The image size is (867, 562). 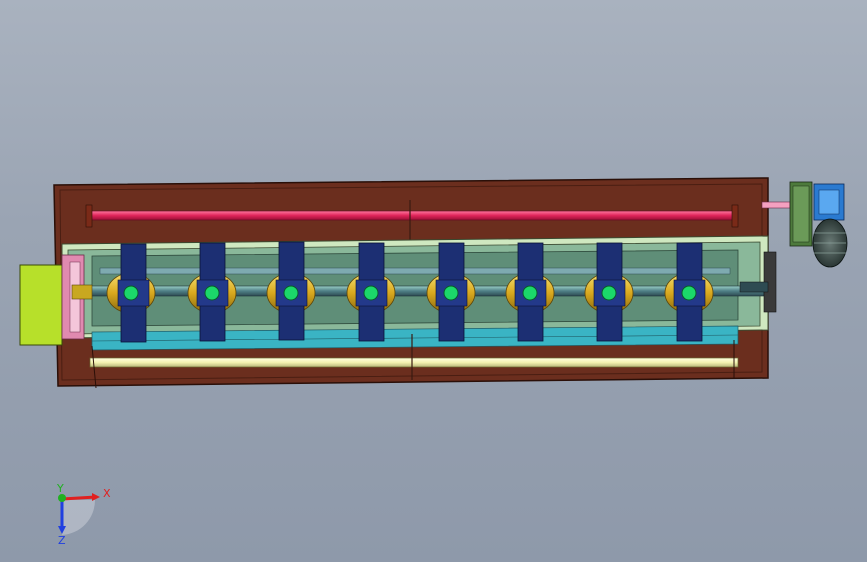 What do you see at coordinates (107, 493) in the screenshot?
I see `x-axis-label: X` at bounding box center [107, 493].